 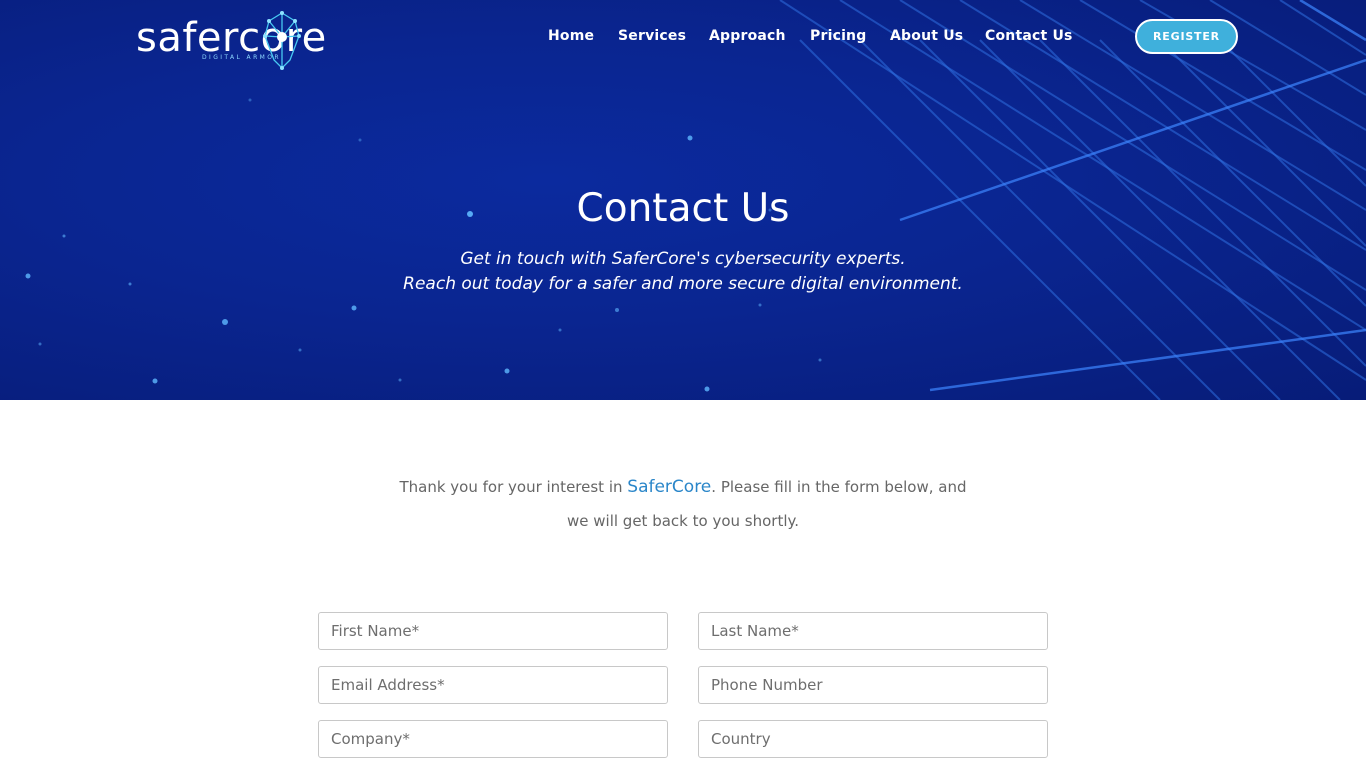 What do you see at coordinates (683, 208) in the screenshot?
I see `page-title: Contact Us` at bounding box center [683, 208].